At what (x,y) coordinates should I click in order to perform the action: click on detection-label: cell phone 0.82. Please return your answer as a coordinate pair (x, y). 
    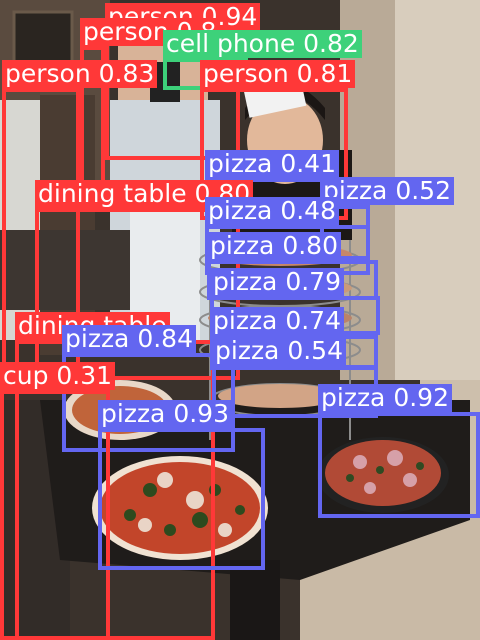
    Looking at the image, I should click on (262, 44).